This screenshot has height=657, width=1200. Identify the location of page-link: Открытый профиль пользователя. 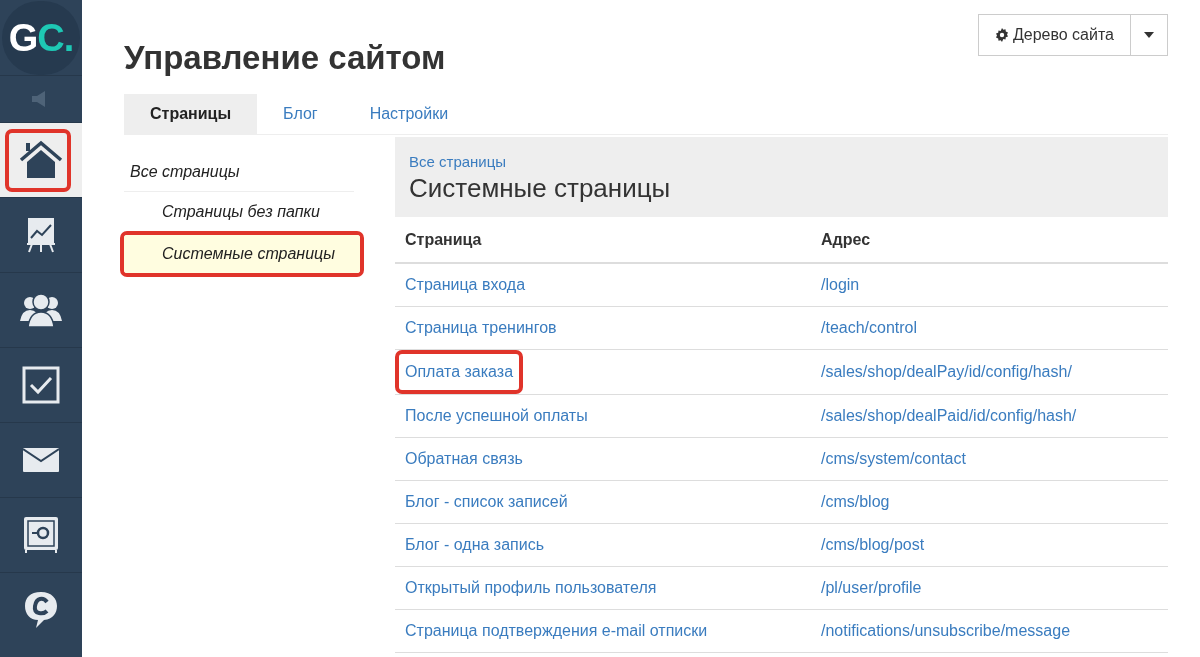
(531, 587).